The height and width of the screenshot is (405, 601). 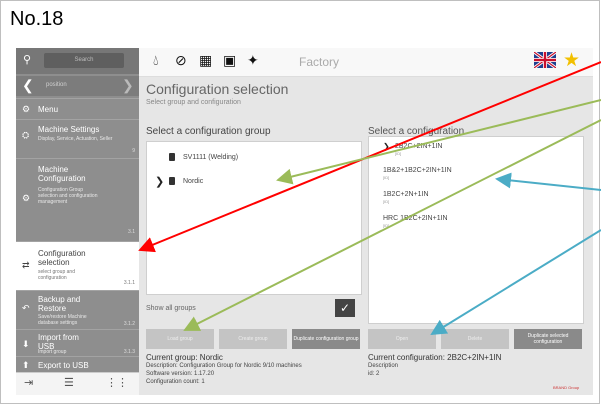 I want to click on machine-icon: ⛭, so click(x=26, y=135).